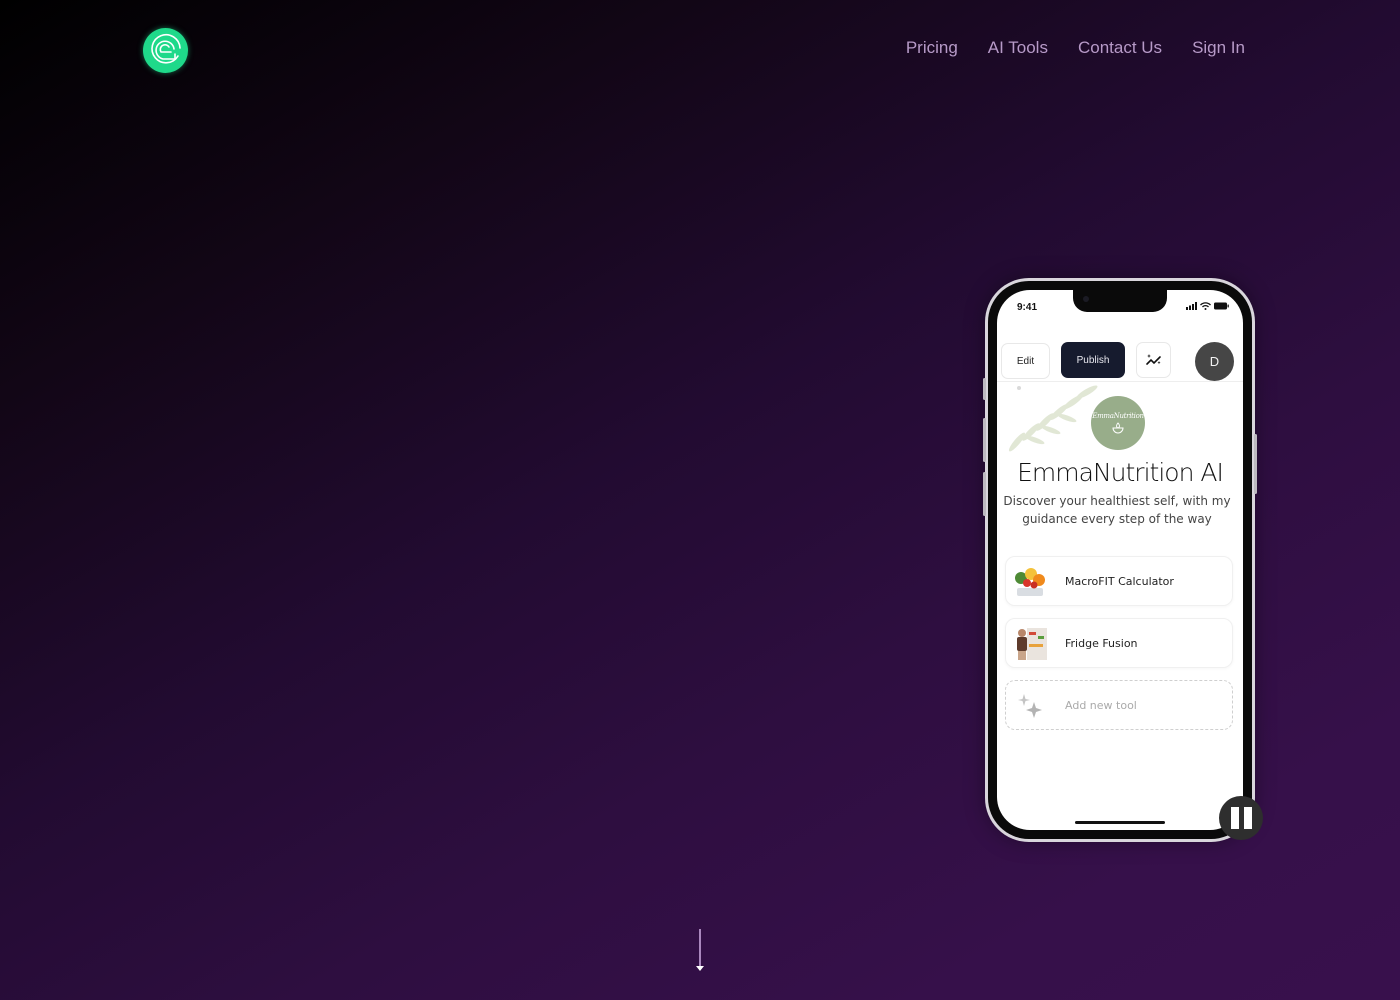 This screenshot has height=1000, width=1400. I want to click on ai-magic-button, so click(1153, 360).